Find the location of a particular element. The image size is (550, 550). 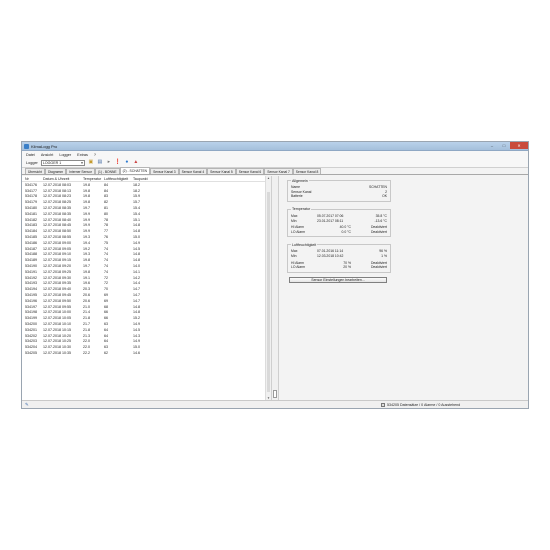

label-hi-alarm: HI Alarm is located at coordinates (297, 227).